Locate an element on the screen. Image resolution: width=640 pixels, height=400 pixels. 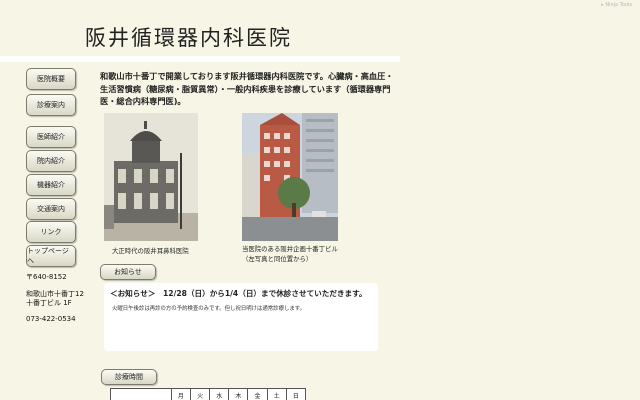
old-clinic-caption: 大正時代の阪井耳鼻科医院 is located at coordinates (150, 251).